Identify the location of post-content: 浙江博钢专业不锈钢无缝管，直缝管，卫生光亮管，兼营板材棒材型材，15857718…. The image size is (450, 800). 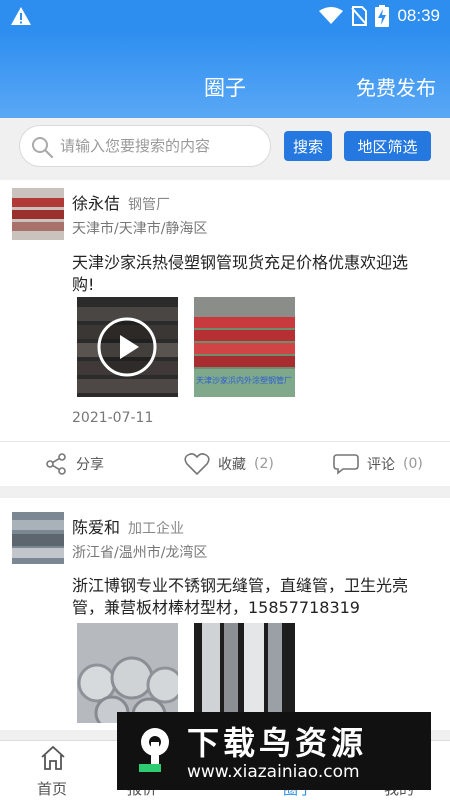
(240, 596).